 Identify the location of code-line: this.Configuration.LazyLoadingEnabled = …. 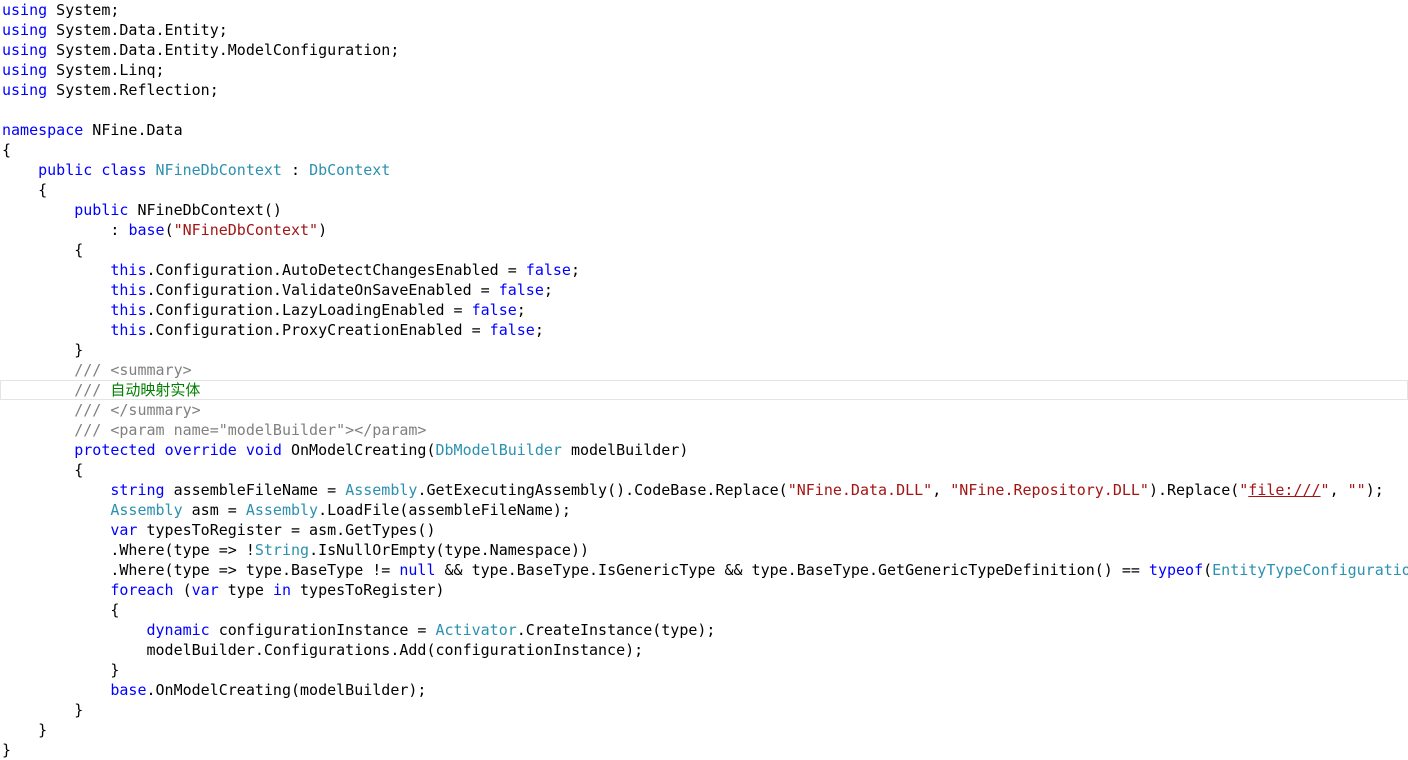
(704, 310).